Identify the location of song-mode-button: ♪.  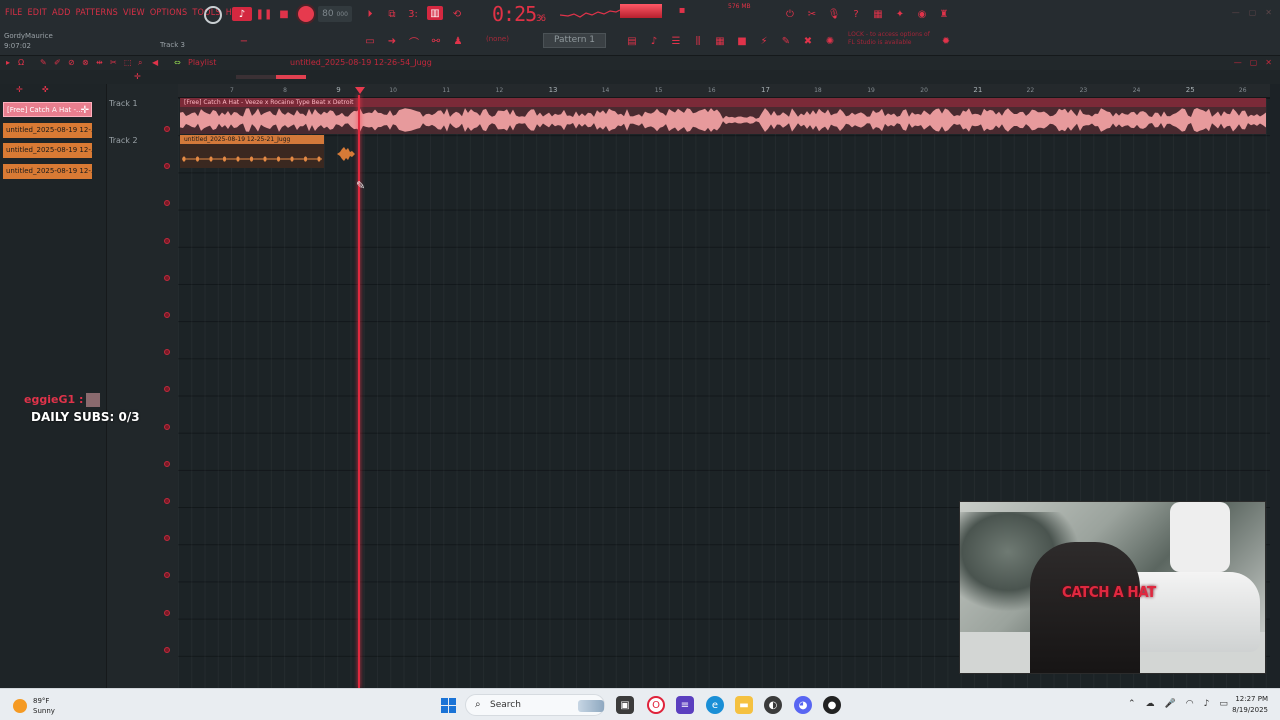
(242, 14).